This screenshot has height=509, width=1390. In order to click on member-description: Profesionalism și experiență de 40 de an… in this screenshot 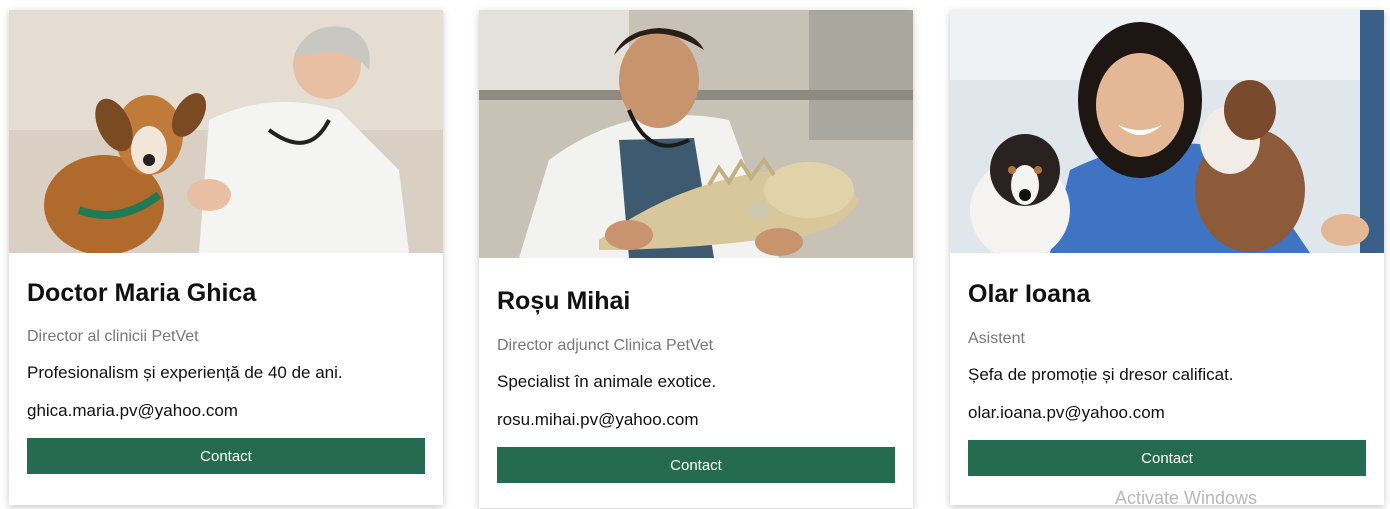, I will do `click(185, 372)`.